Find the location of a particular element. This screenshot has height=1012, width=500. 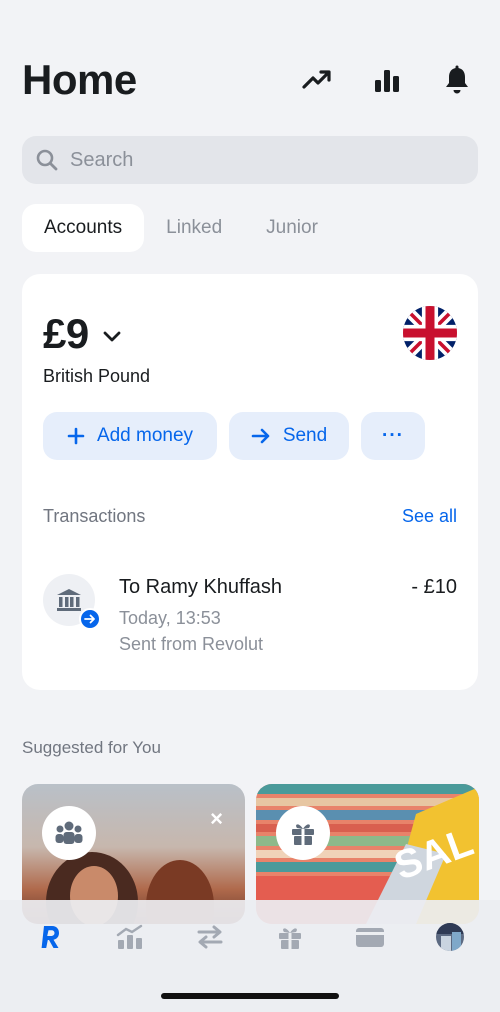

search-icon is located at coordinates (47, 160).